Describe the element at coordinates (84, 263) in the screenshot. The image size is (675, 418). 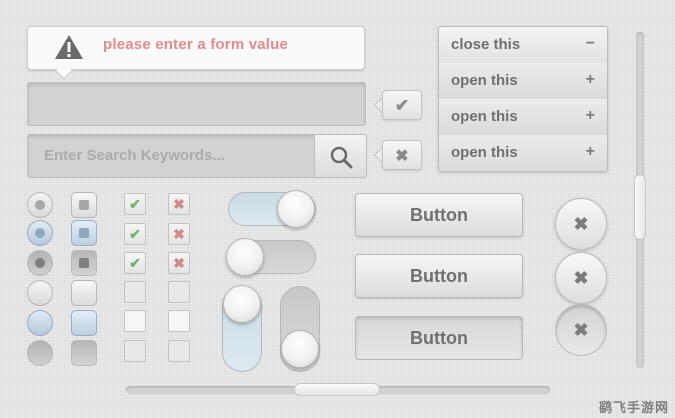
I see `square-check-active-selected` at that location.